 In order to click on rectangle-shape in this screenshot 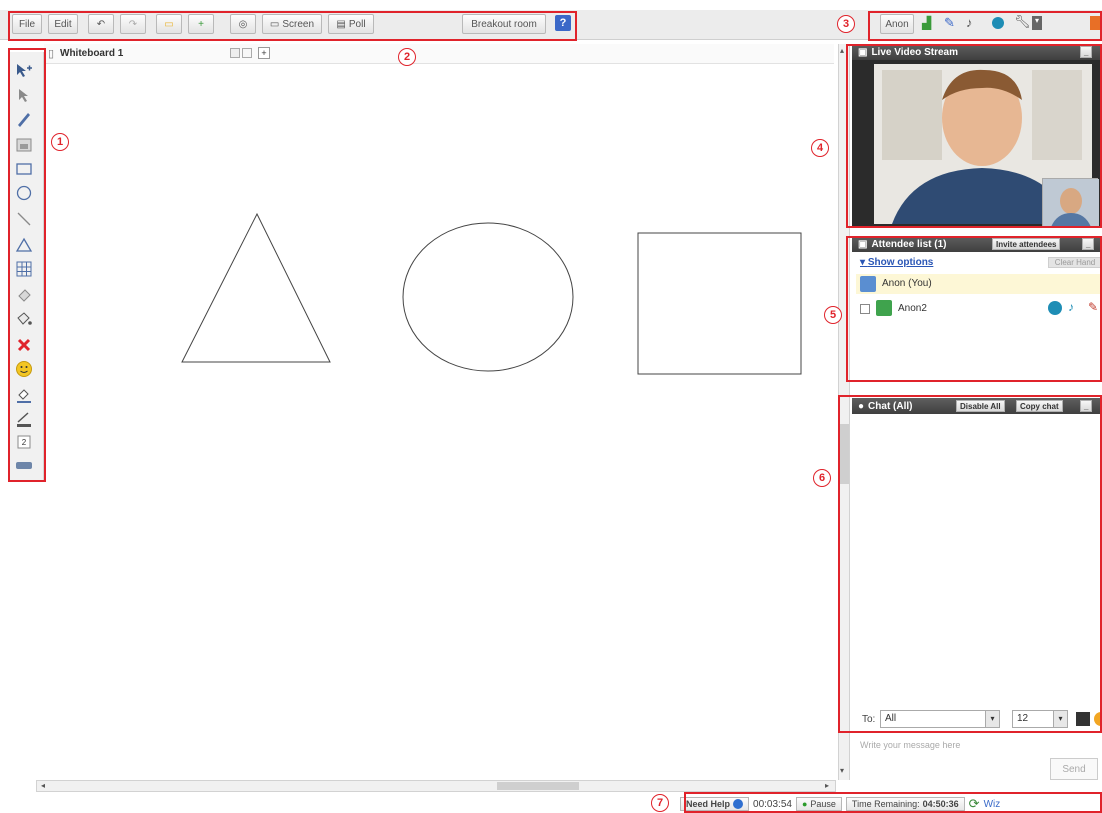, I will do `click(719, 303)`.